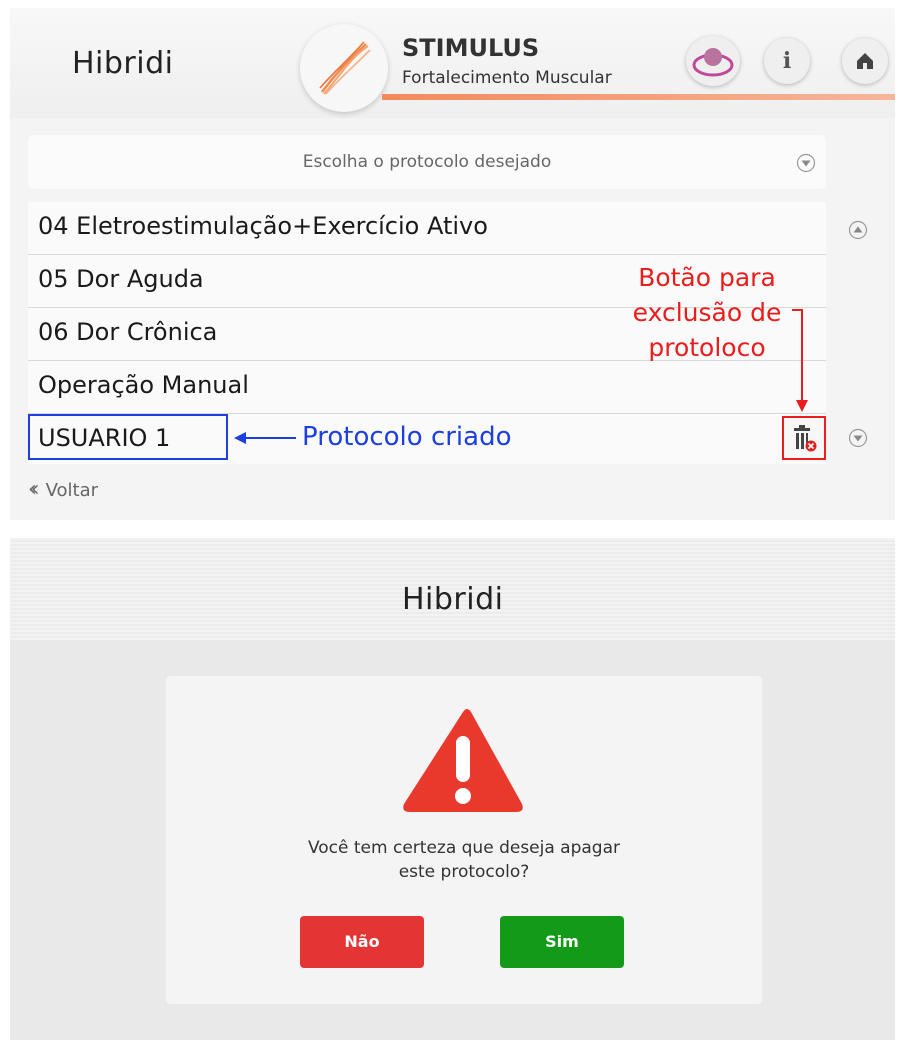 The image size is (906, 1045). Describe the element at coordinates (143, 385) in the screenshot. I see `list-item-label: Operação Manual` at that location.